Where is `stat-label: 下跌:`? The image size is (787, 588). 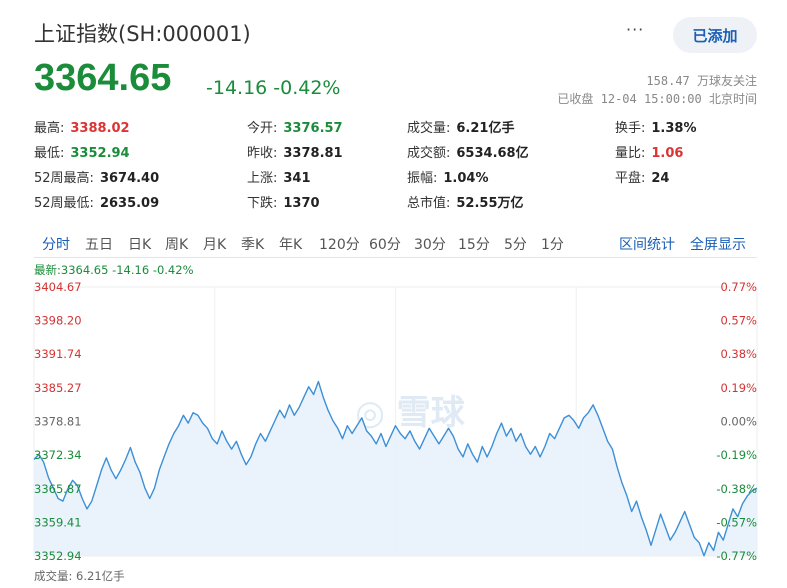 stat-label: 下跌: is located at coordinates (262, 203).